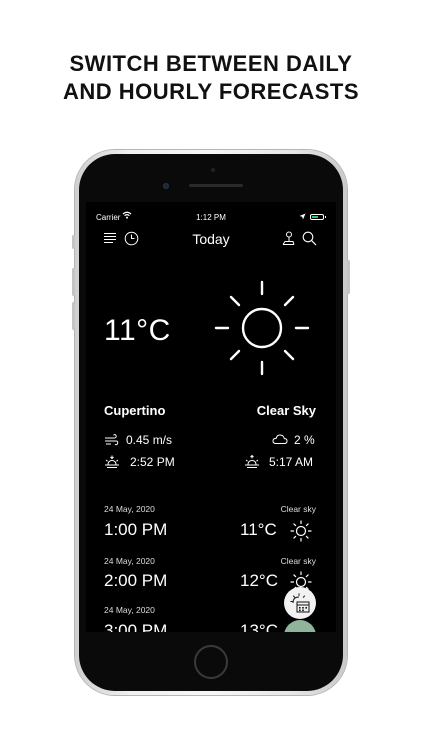 Image resolution: width=422 pixels, height=750 pixels. I want to click on nav-bar: Today, so click(211, 240).